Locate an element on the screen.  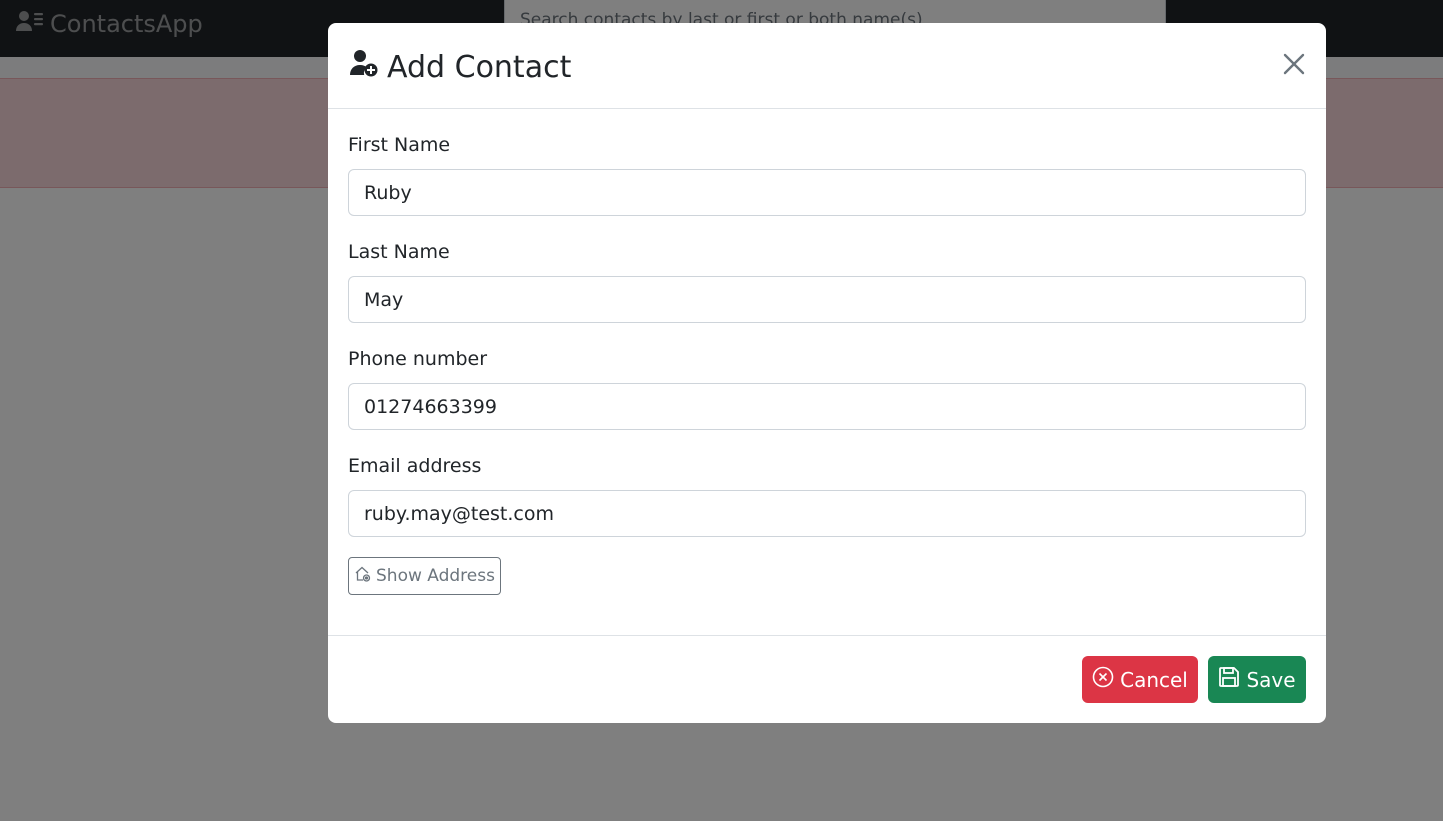
save-button: Save is located at coordinates (1257, 679).